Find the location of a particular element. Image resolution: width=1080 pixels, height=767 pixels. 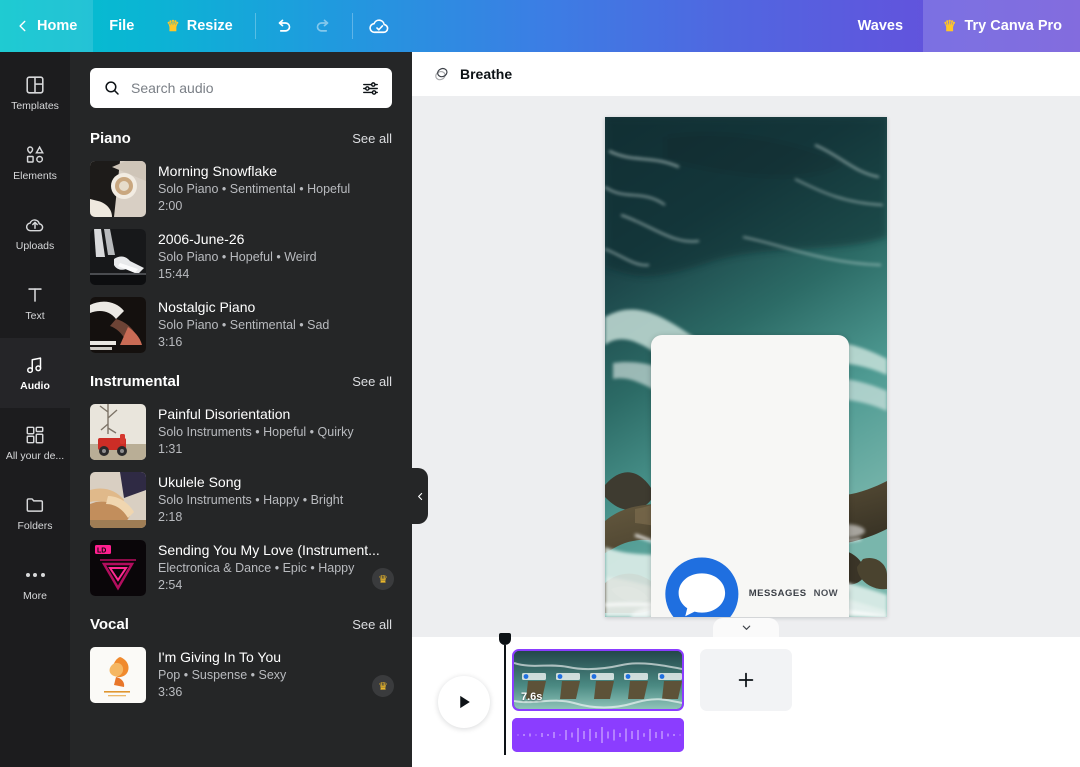

section-header-vocal: Vocal See all is located at coordinates (241, 621).